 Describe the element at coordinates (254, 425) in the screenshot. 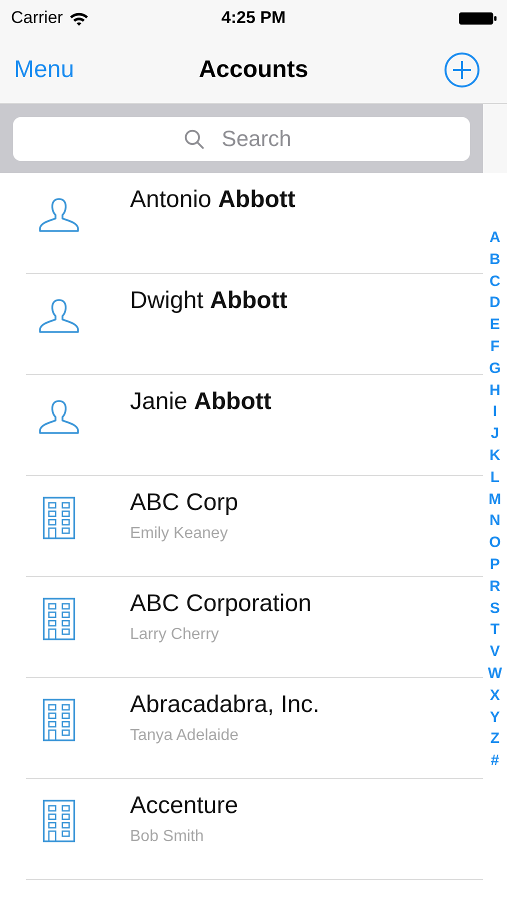

I see `account-row: Janie Abbott` at that location.